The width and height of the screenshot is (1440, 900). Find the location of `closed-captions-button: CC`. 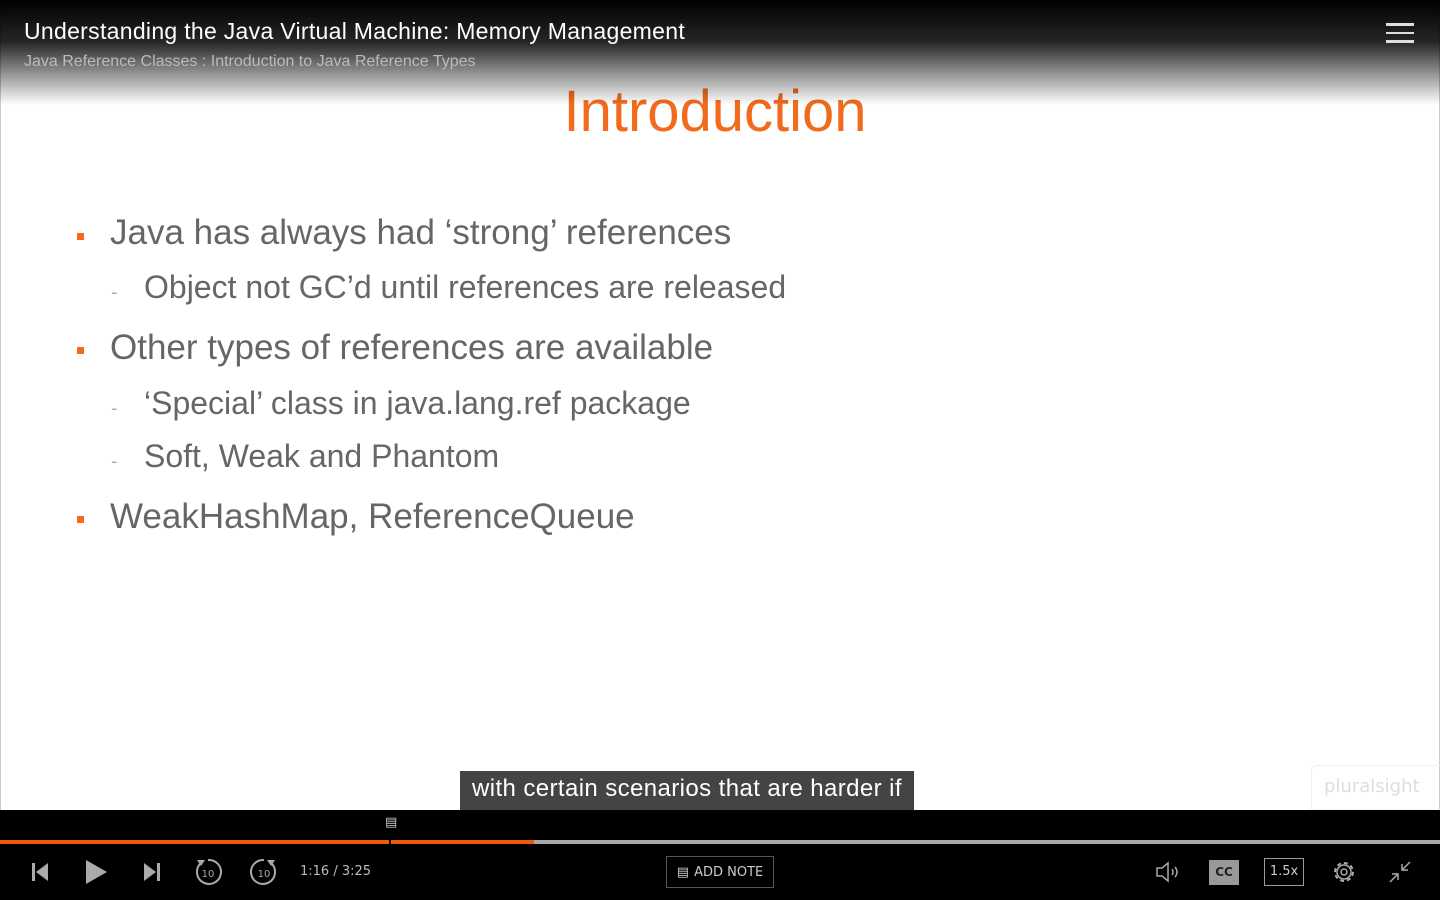

closed-captions-button: CC is located at coordinates (1224, 872).